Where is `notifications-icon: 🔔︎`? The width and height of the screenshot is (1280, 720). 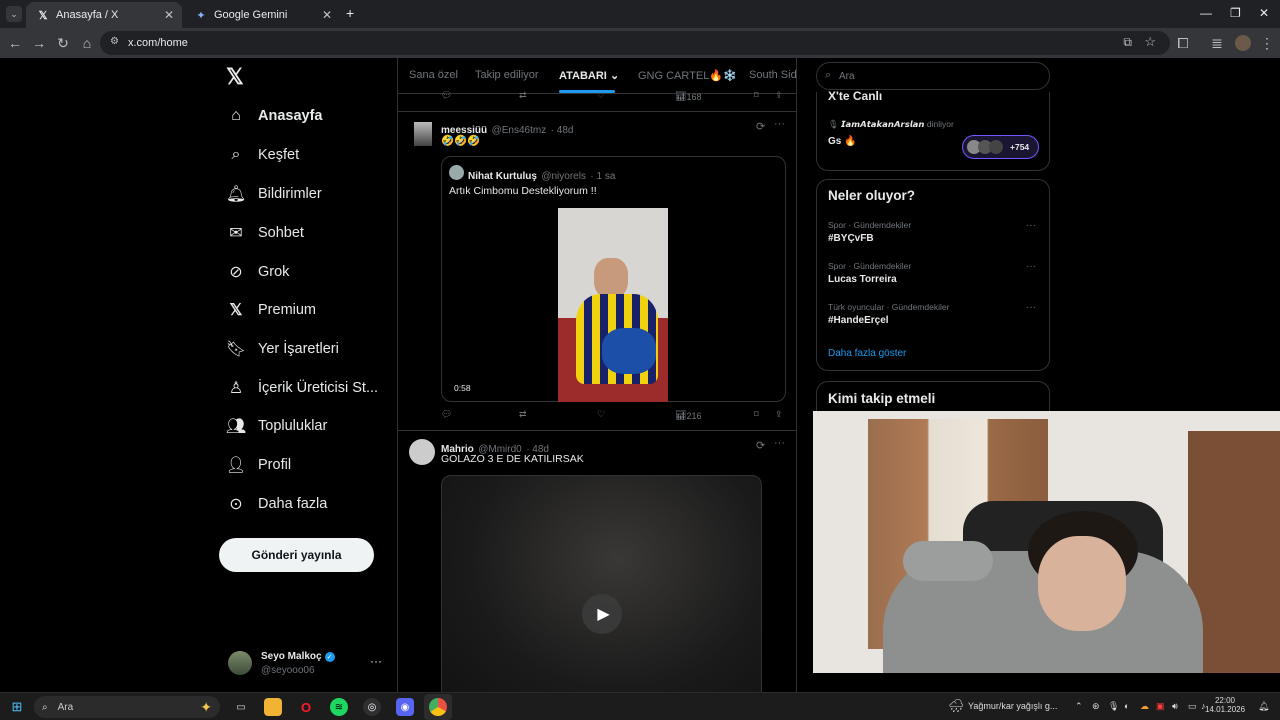 notifications-icon: 🔔︎ is located at coordinates (1263, 706).